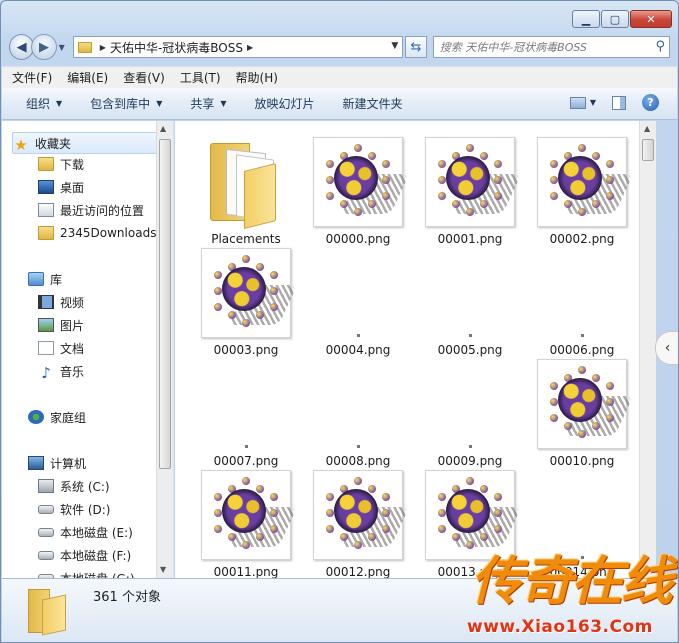 The width and height of the screenshot is (679, 643). What do you see at coordinates (470, 302) in the screenshot?
I see `file-item: 00005.png` at bounding box center [470, 302].